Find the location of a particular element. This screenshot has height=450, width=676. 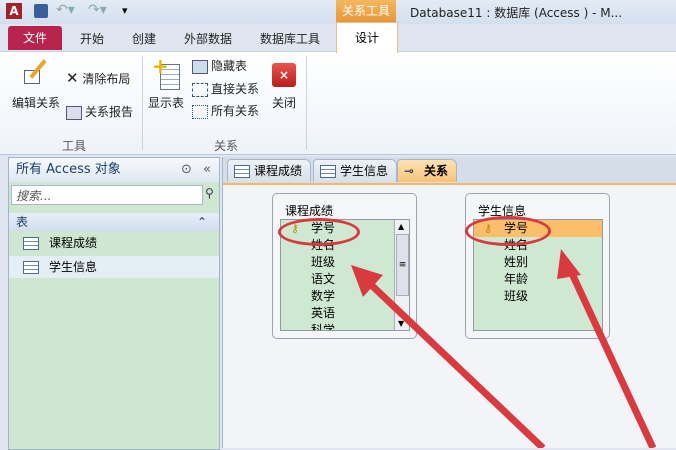

tab-database-tools: 数据库工具 is located at coordinates (290, 39).